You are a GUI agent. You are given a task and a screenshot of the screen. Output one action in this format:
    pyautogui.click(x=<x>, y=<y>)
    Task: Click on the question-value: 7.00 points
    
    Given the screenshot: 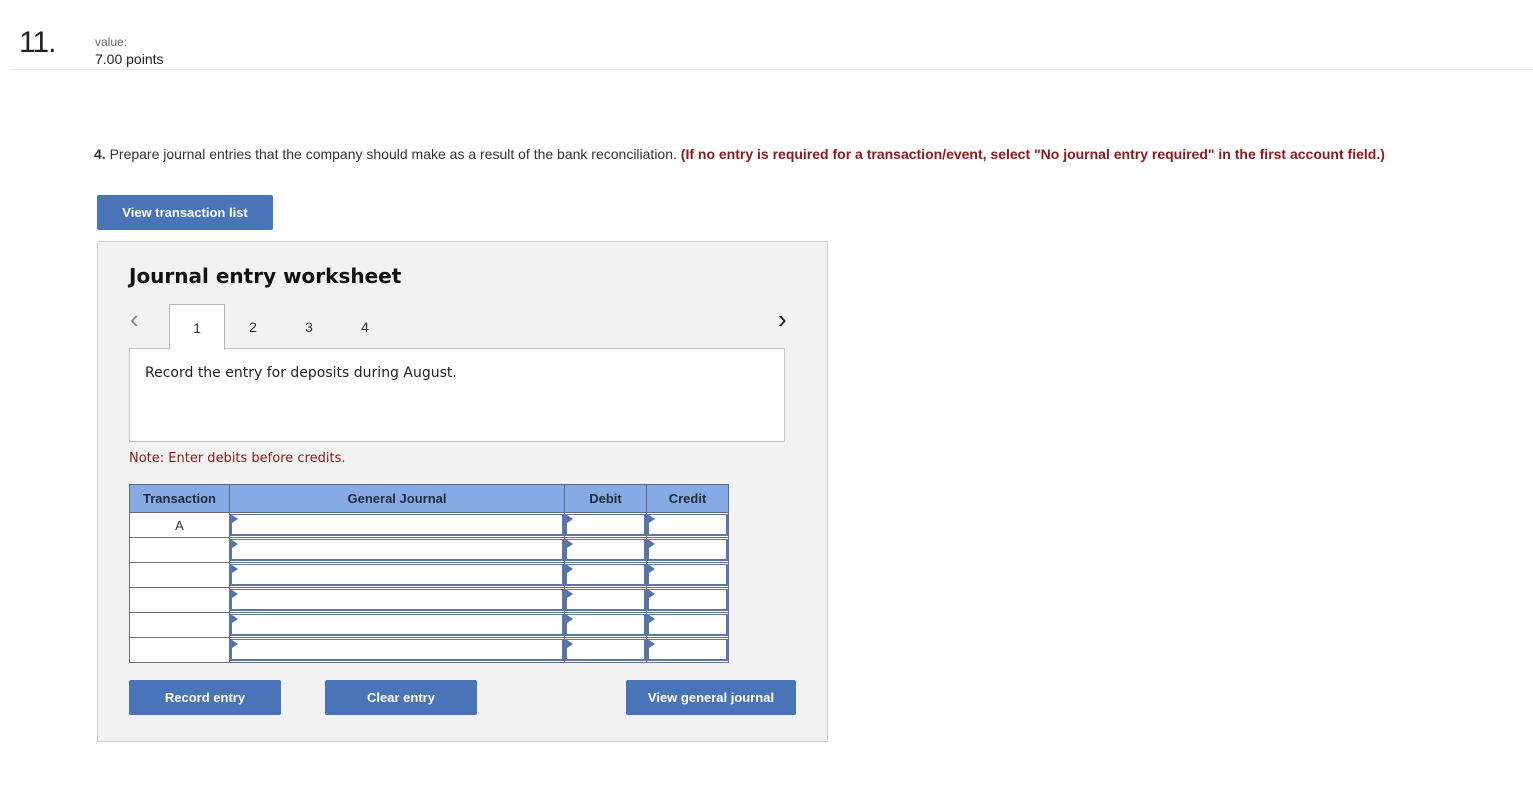 What is the action you would take?
    pyautogui.click(x=129, y=59)
    